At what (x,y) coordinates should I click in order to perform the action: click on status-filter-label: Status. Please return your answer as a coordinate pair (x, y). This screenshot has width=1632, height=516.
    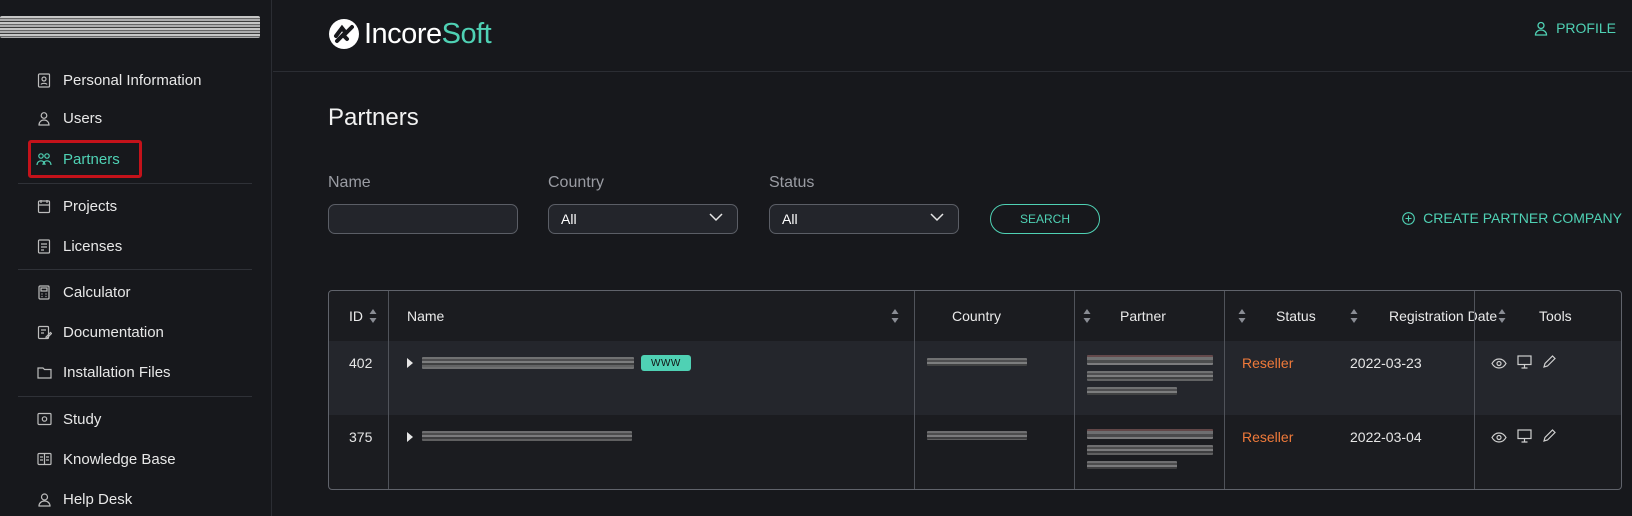
    Looking at the image, I should click on (792, 182).